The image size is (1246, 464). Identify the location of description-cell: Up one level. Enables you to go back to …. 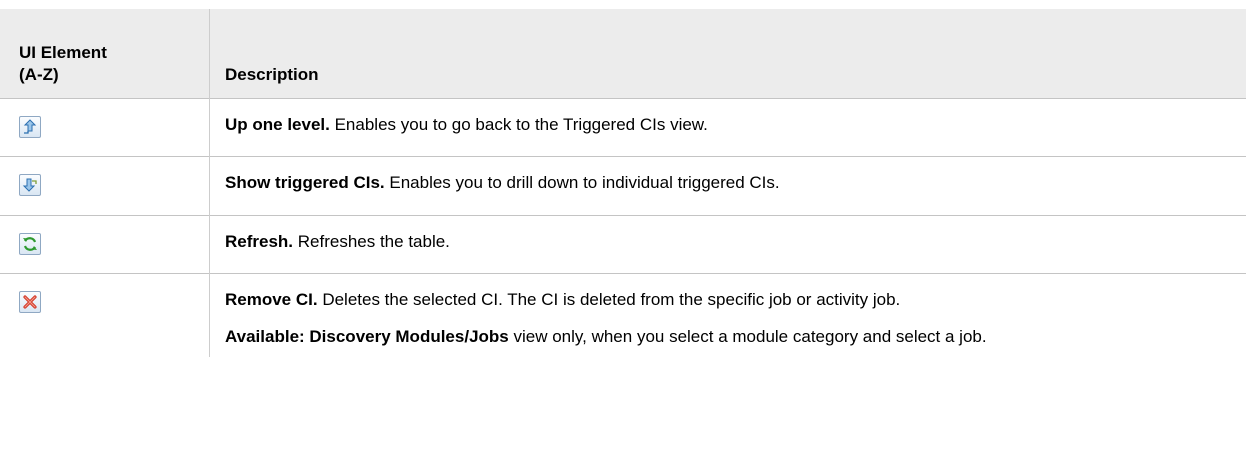
(727, 127).